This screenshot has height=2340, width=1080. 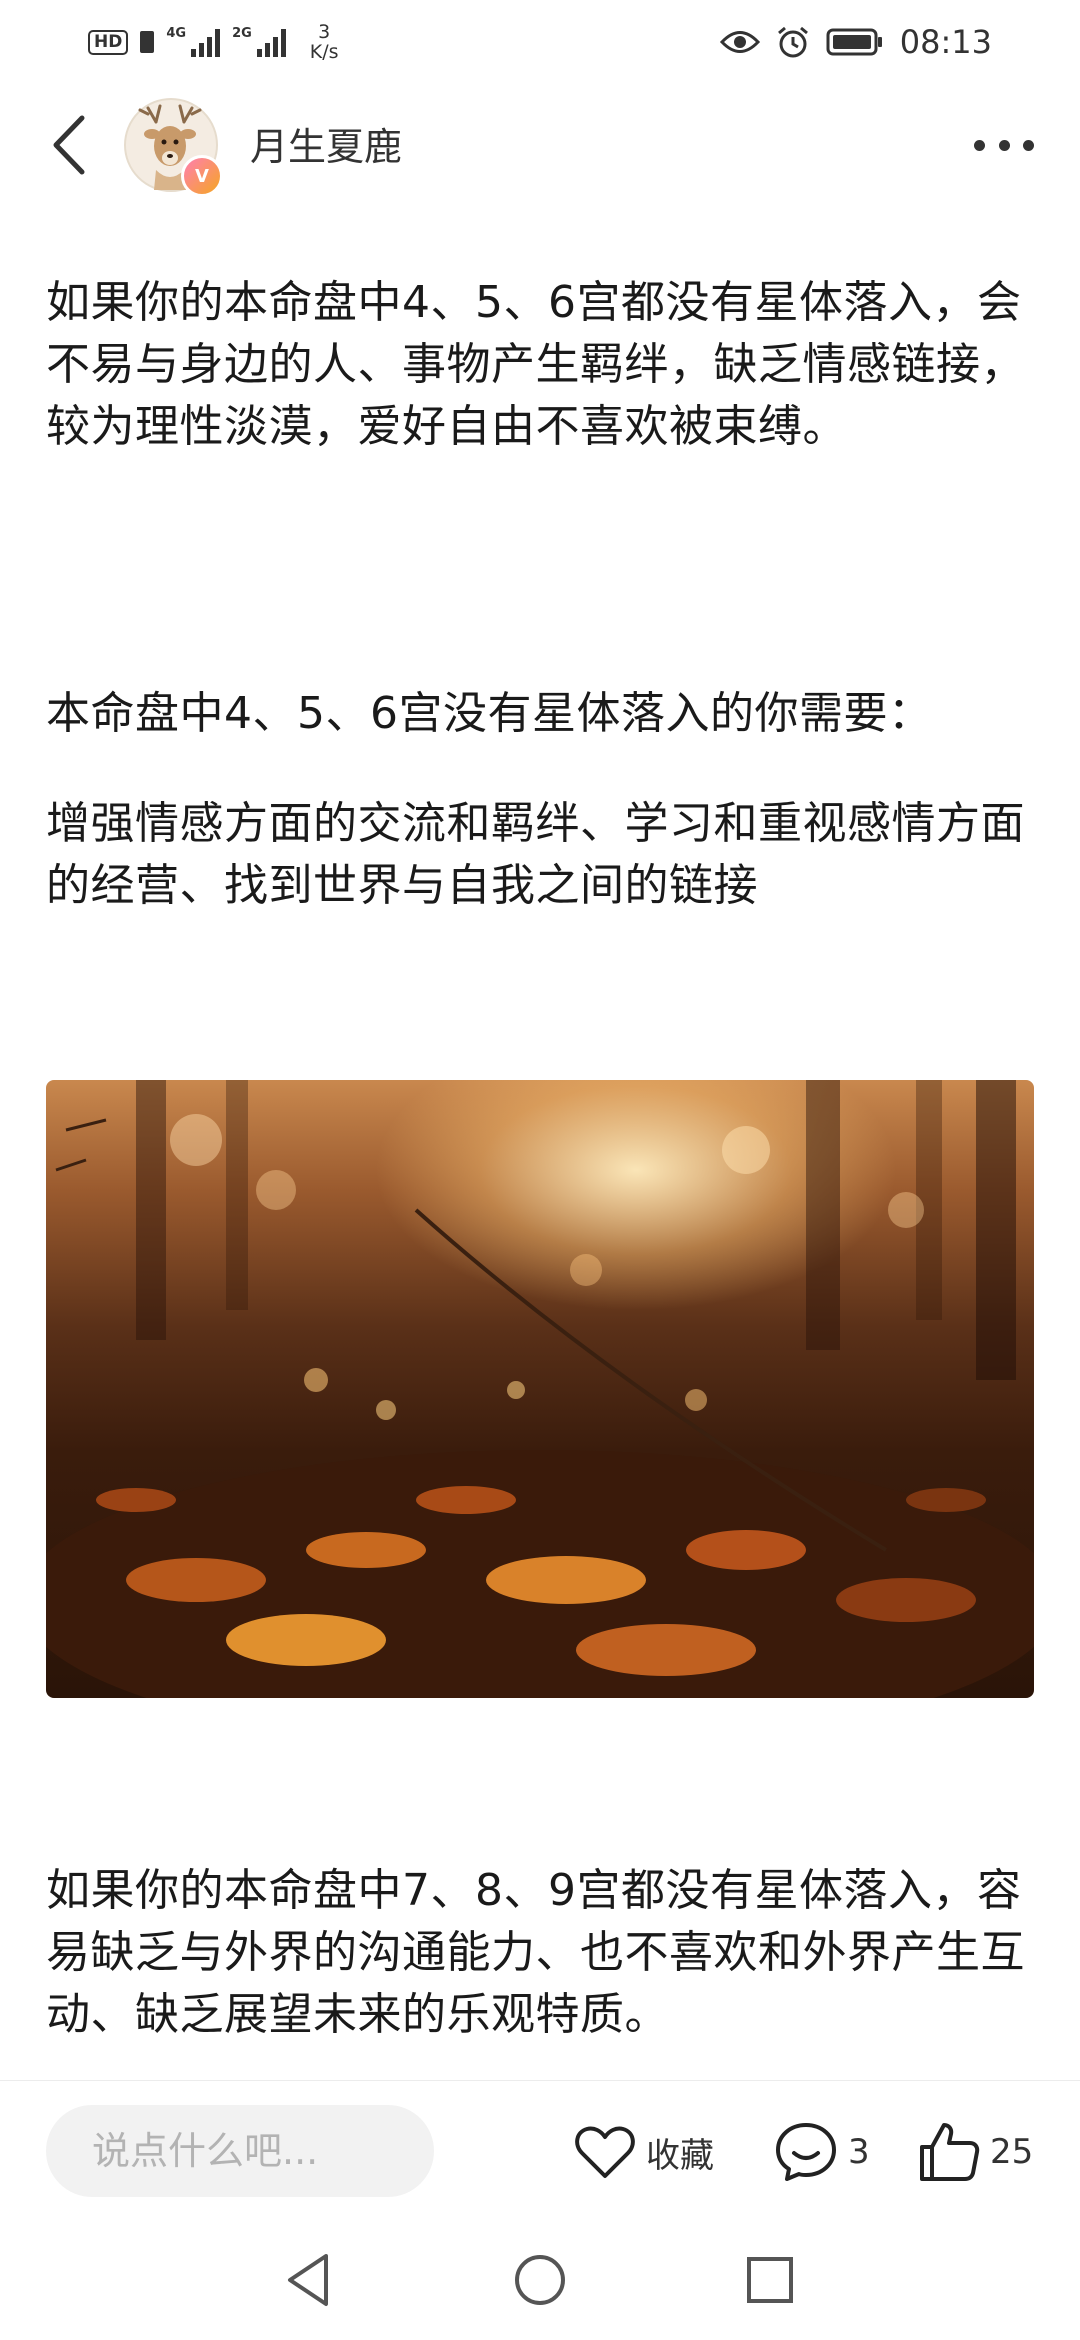 I want to click on network-speed-unit: K/s, so click(x=324, y=52).